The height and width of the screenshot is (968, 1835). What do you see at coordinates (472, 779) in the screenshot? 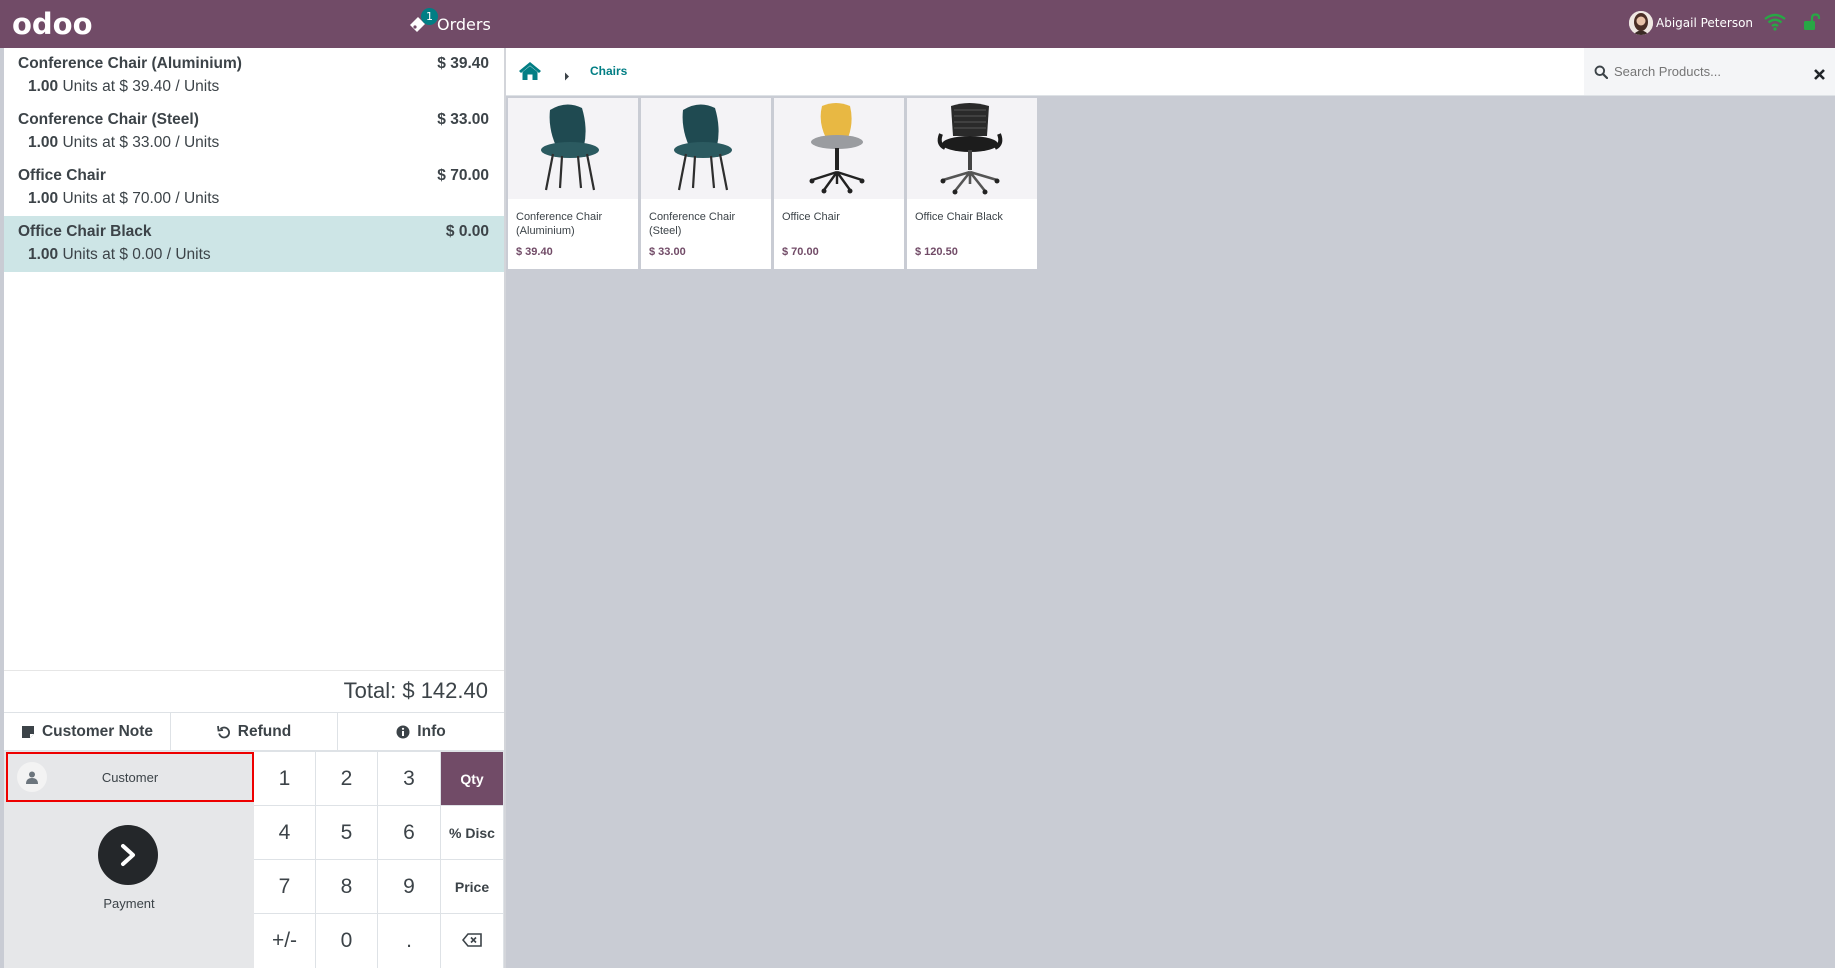
I see `qty-mode-button: Qty` at bounding box center [472, 779].